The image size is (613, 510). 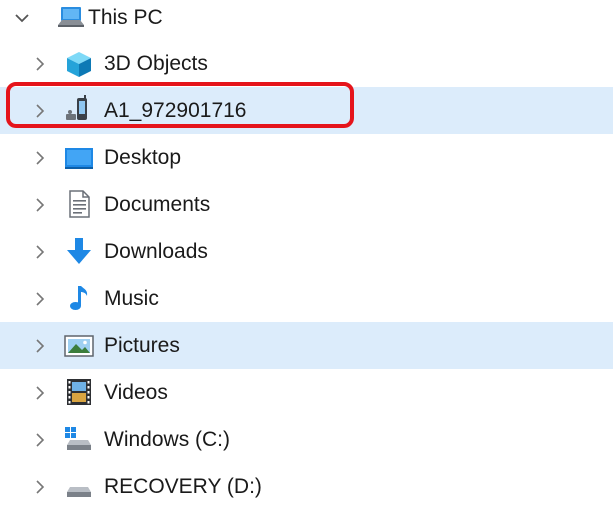 What do you see at coordinates (306, 486) in the screenshot?
I see `tree-item-recovery-drive: RECOVERY (D:)` at bounding box center [306, 486].